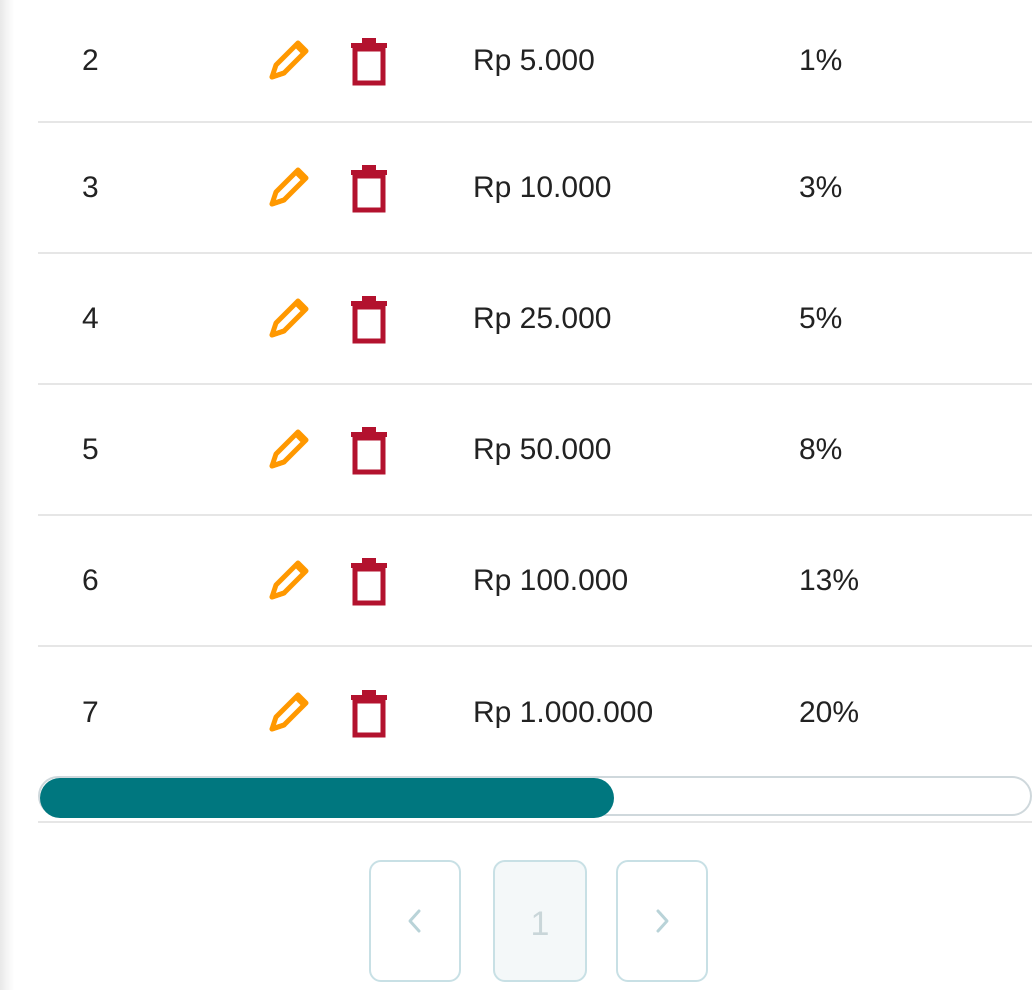  I want to click on pagination: 1, so click(540, 922).